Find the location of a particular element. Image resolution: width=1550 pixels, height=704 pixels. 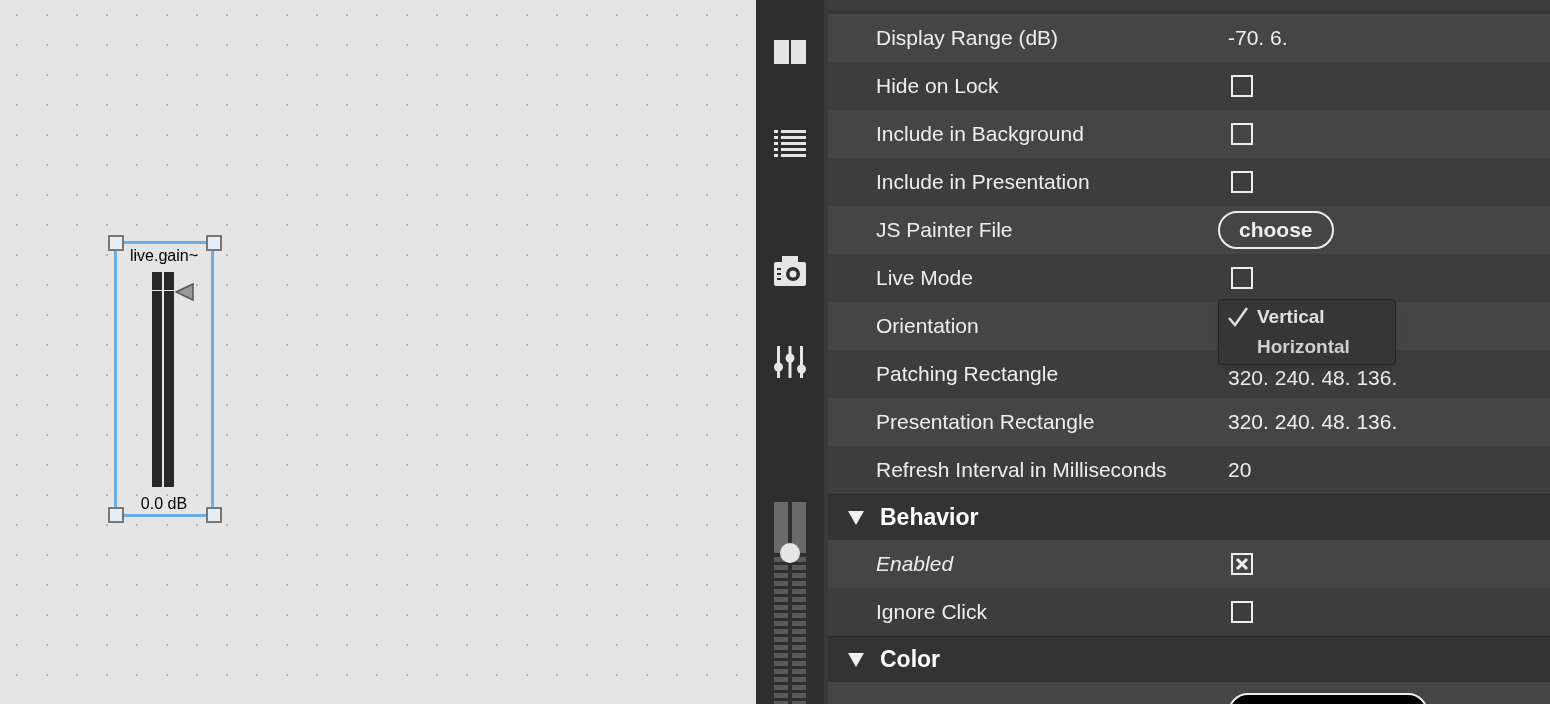

menu-item: Horizontal is located at coordinates (1307, 347).